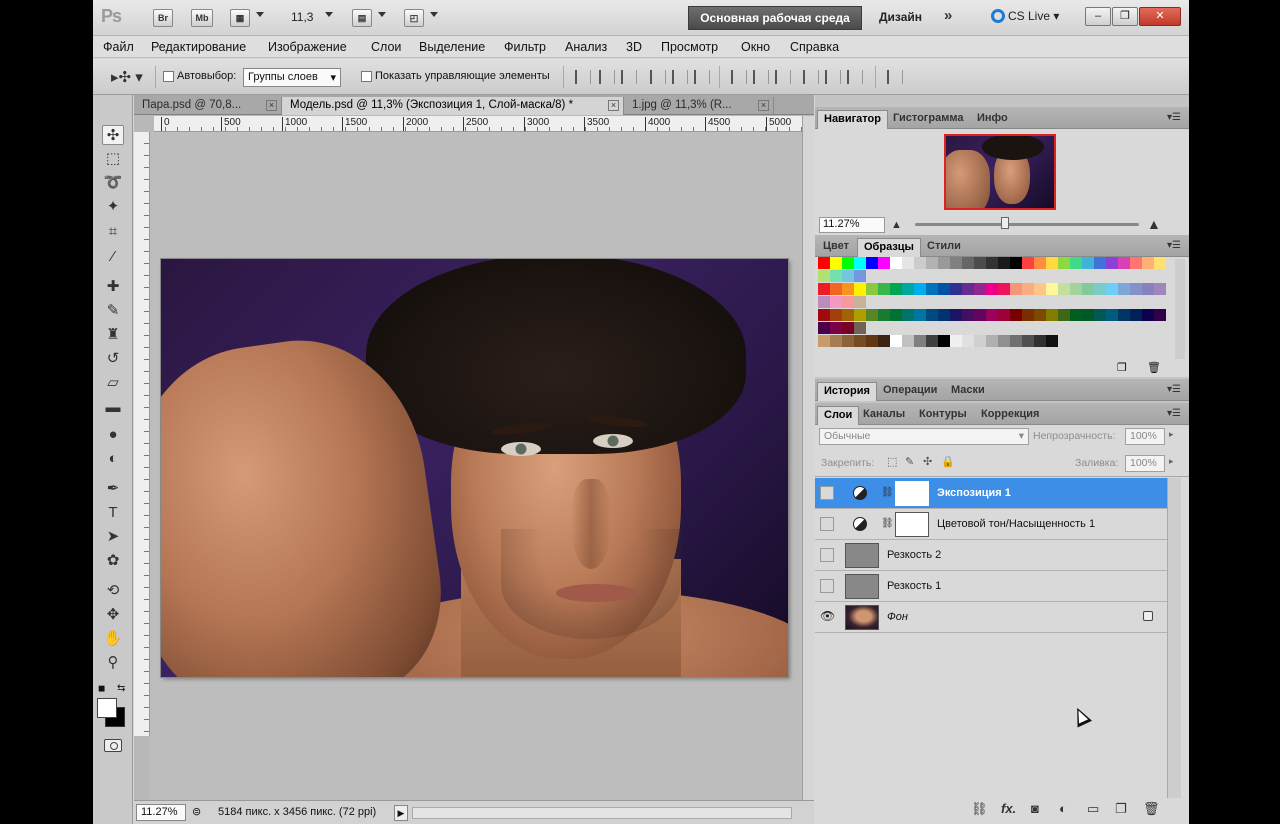 This screenshot has width=1280, height=824. What do you see at coordinates (991, 493) in the screenshot?
I see `layer-row-exposure-1: ⛓ Экспозиция 1` at bounding box center [991, 493].